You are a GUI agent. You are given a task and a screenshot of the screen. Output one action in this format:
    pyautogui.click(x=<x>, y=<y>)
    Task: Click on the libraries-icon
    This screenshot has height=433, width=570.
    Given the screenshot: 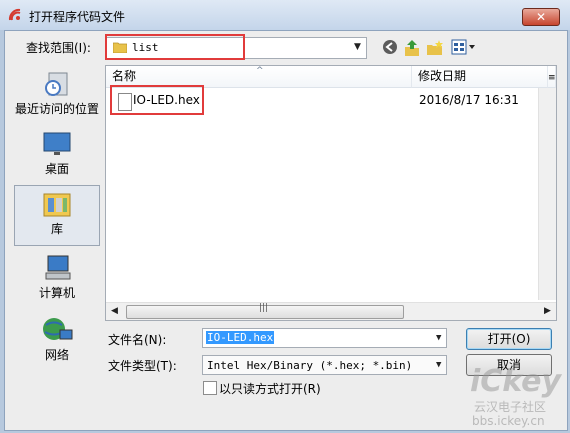 What is the action you would take?
    pyautogui.click(x=57, y=205)
    